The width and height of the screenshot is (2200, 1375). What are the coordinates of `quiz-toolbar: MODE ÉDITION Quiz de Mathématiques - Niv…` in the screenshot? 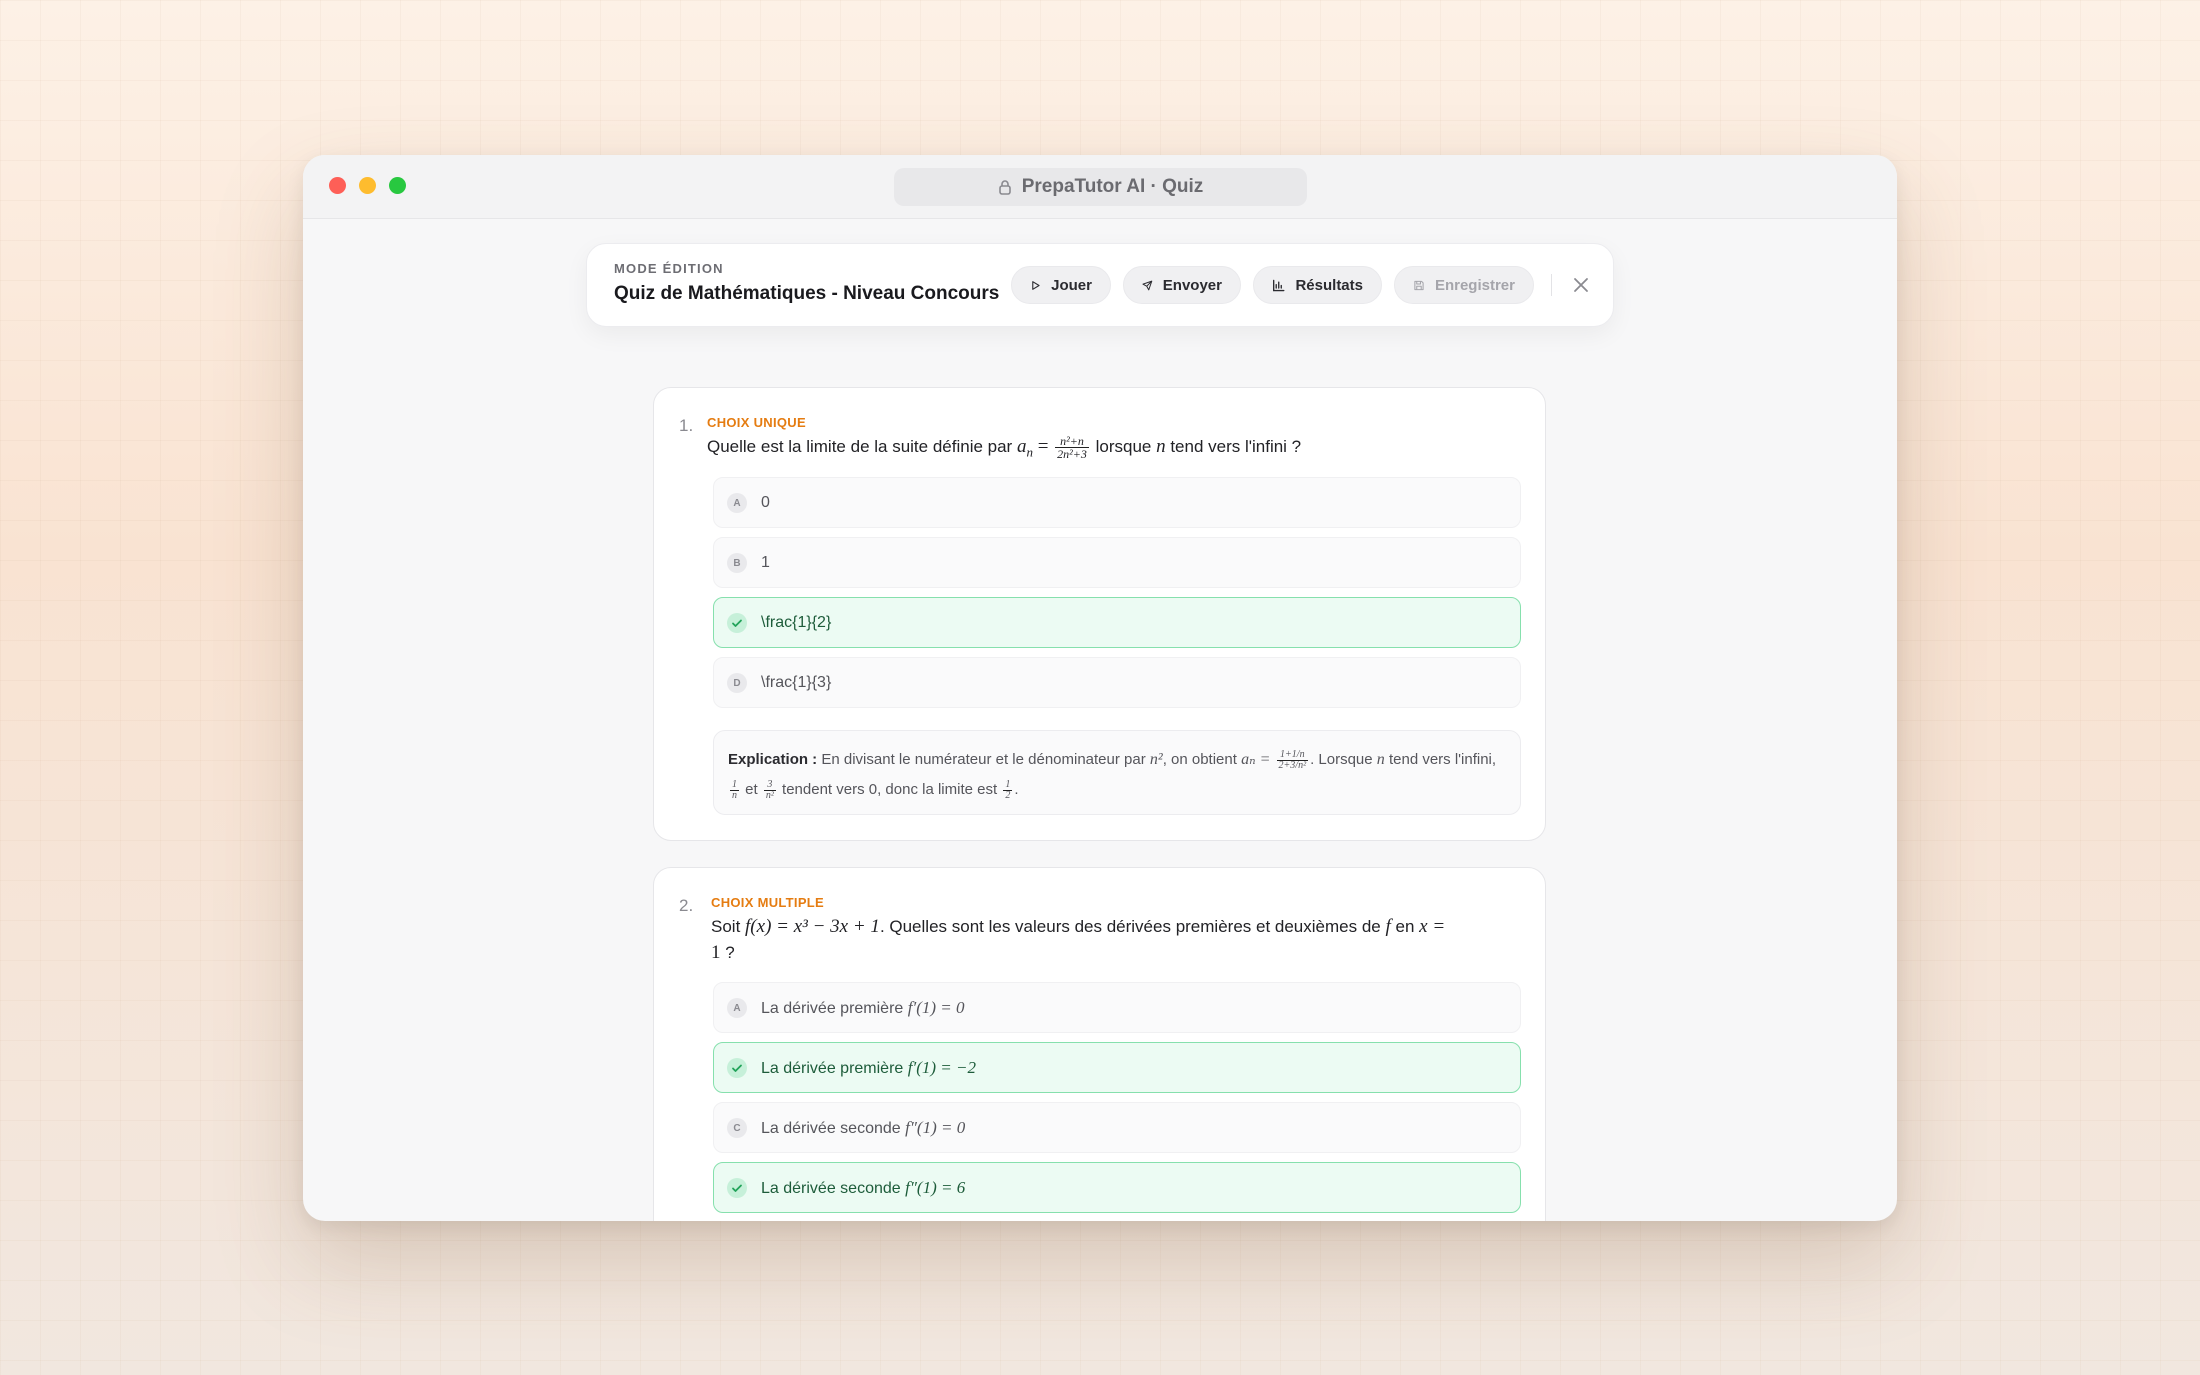 It's located at (1100, 285).